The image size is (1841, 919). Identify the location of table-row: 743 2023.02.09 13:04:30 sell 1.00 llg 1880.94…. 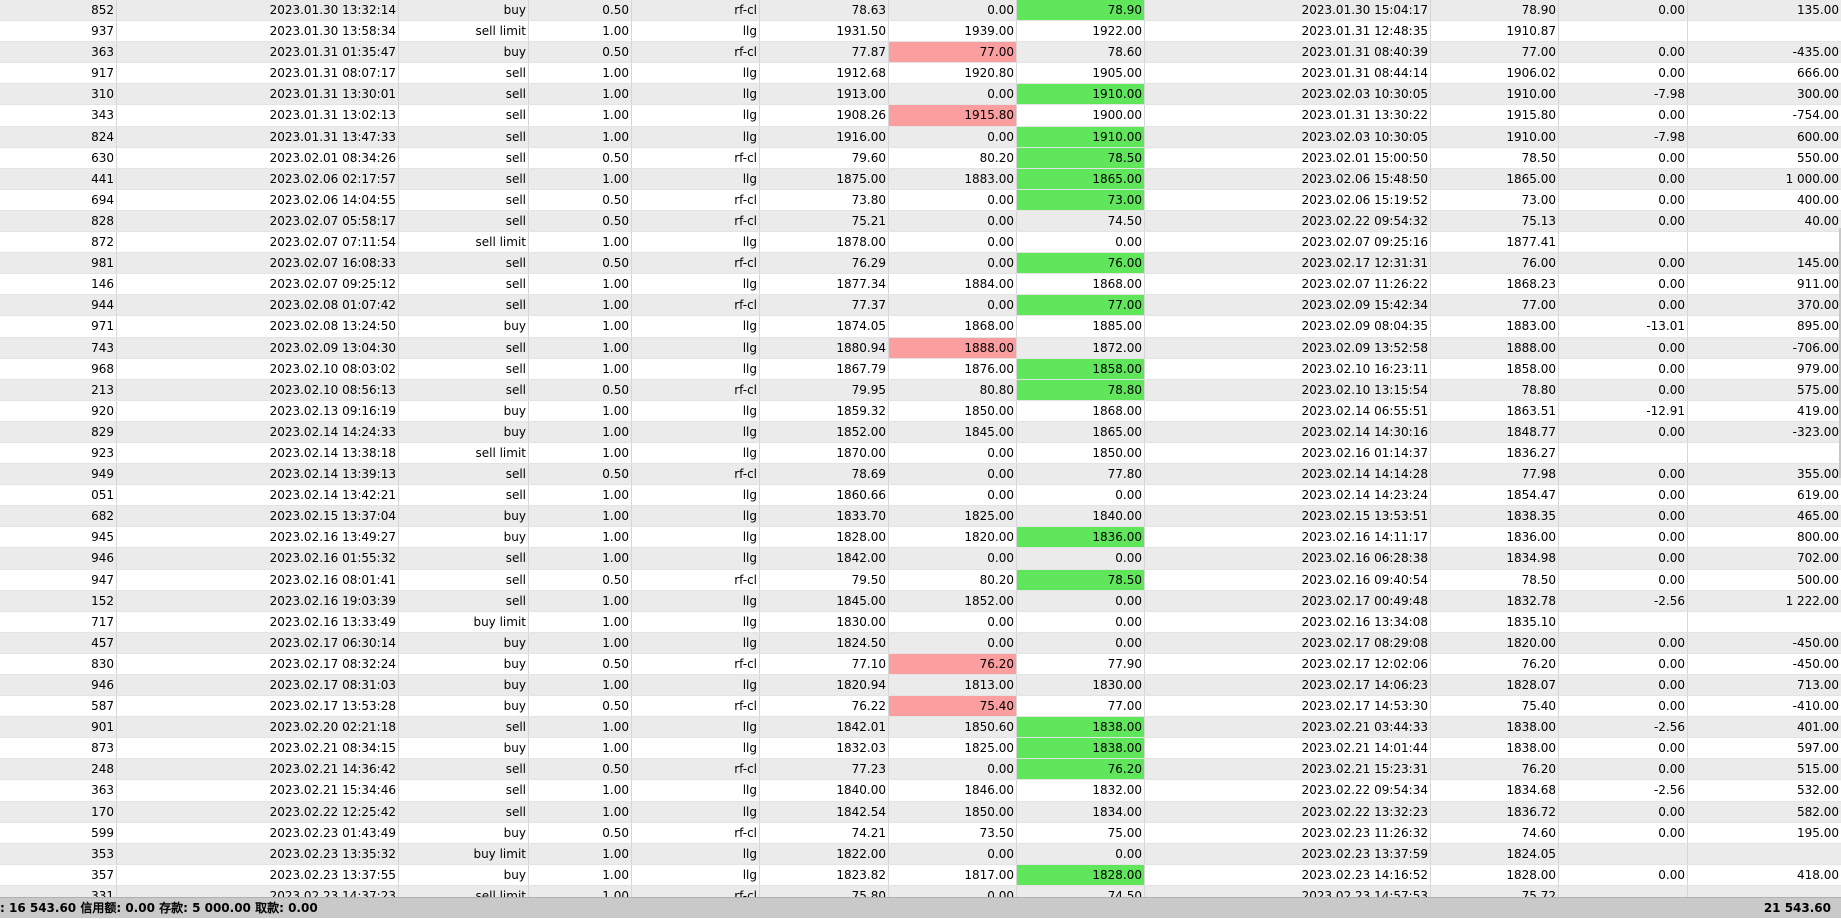
(920, 348).